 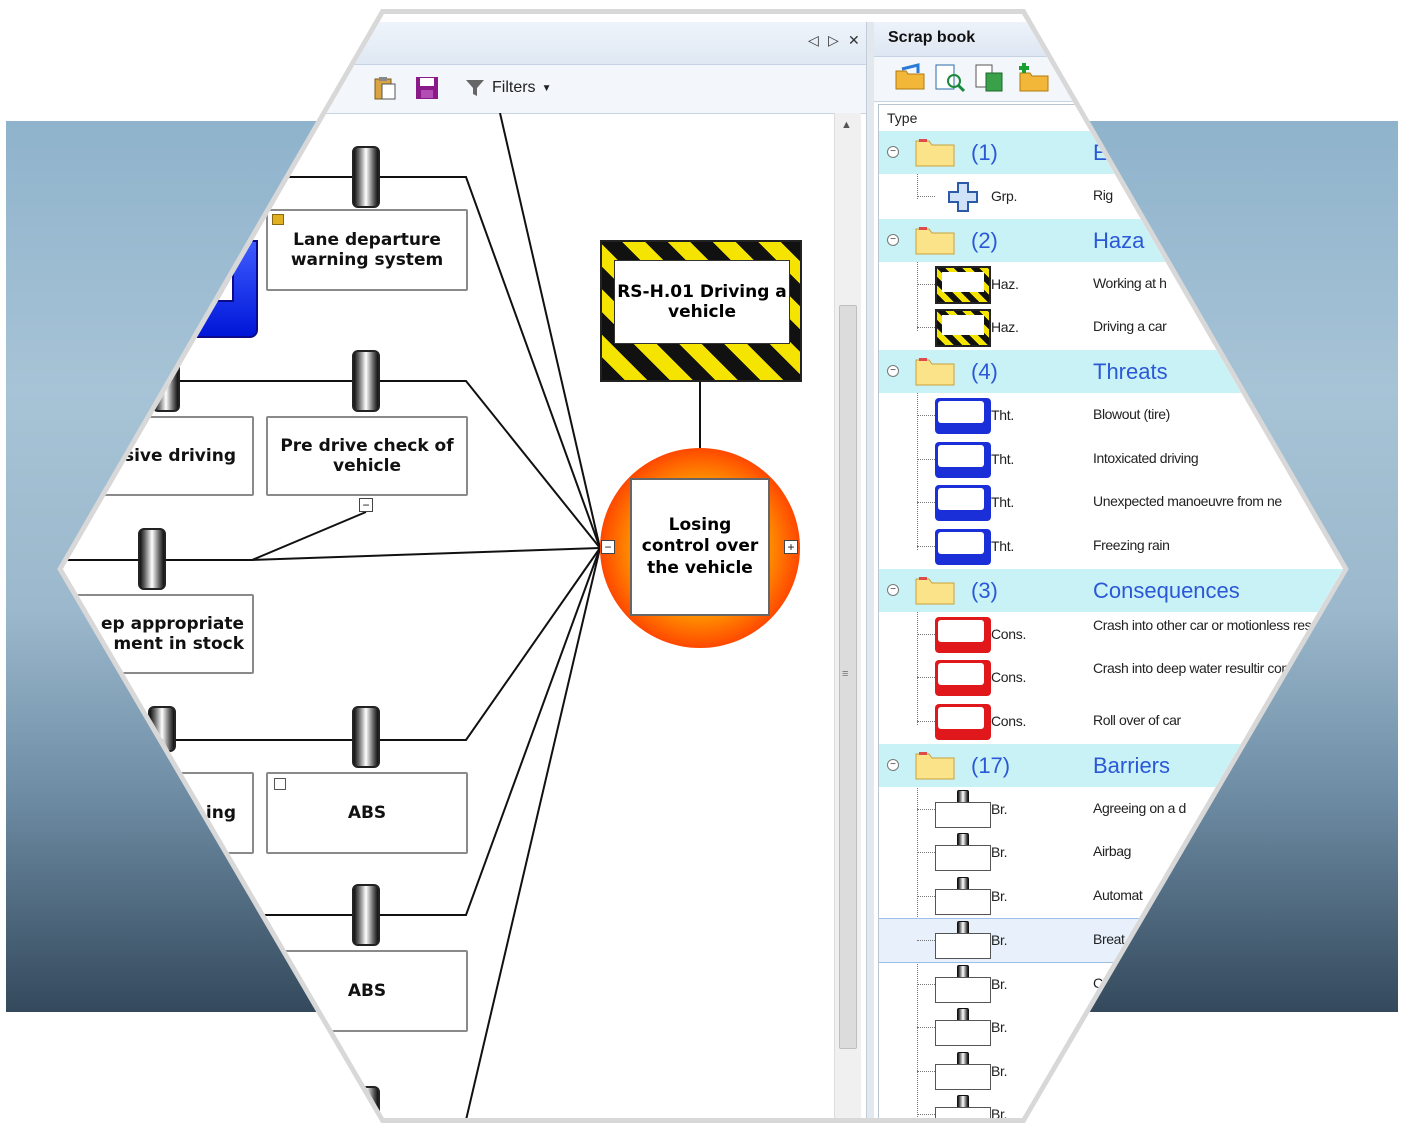 I want to click on next-tab-icon: ▷, so click(x=833, y=40).